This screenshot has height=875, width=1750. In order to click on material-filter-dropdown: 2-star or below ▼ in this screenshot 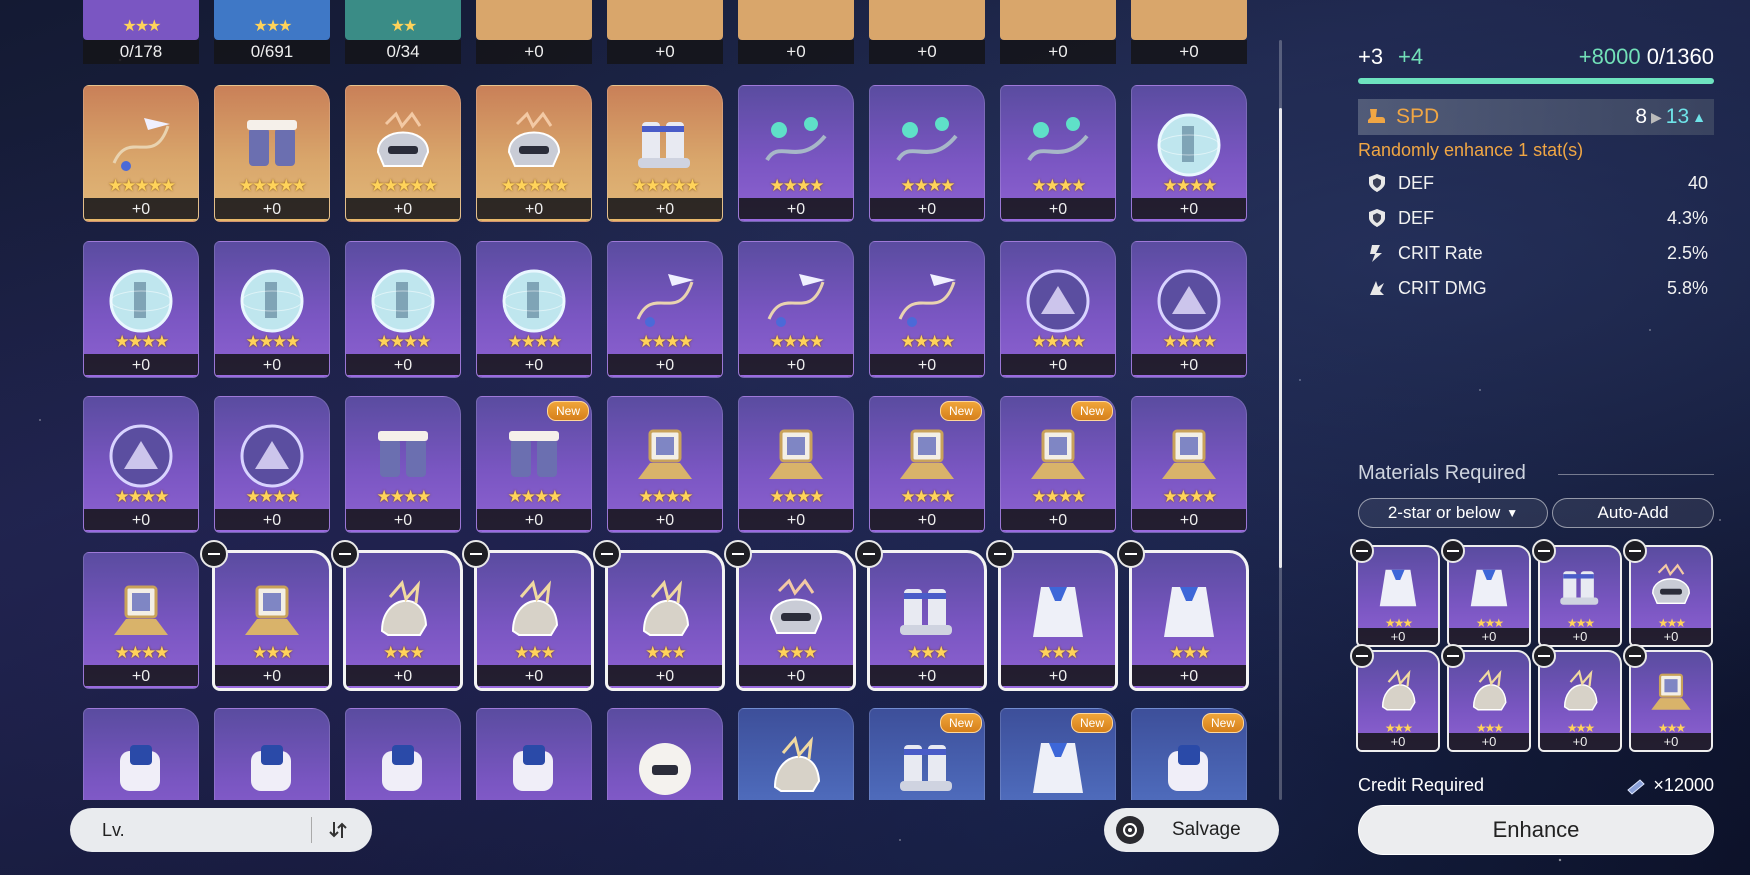, I will do `click(1453, 513)`.